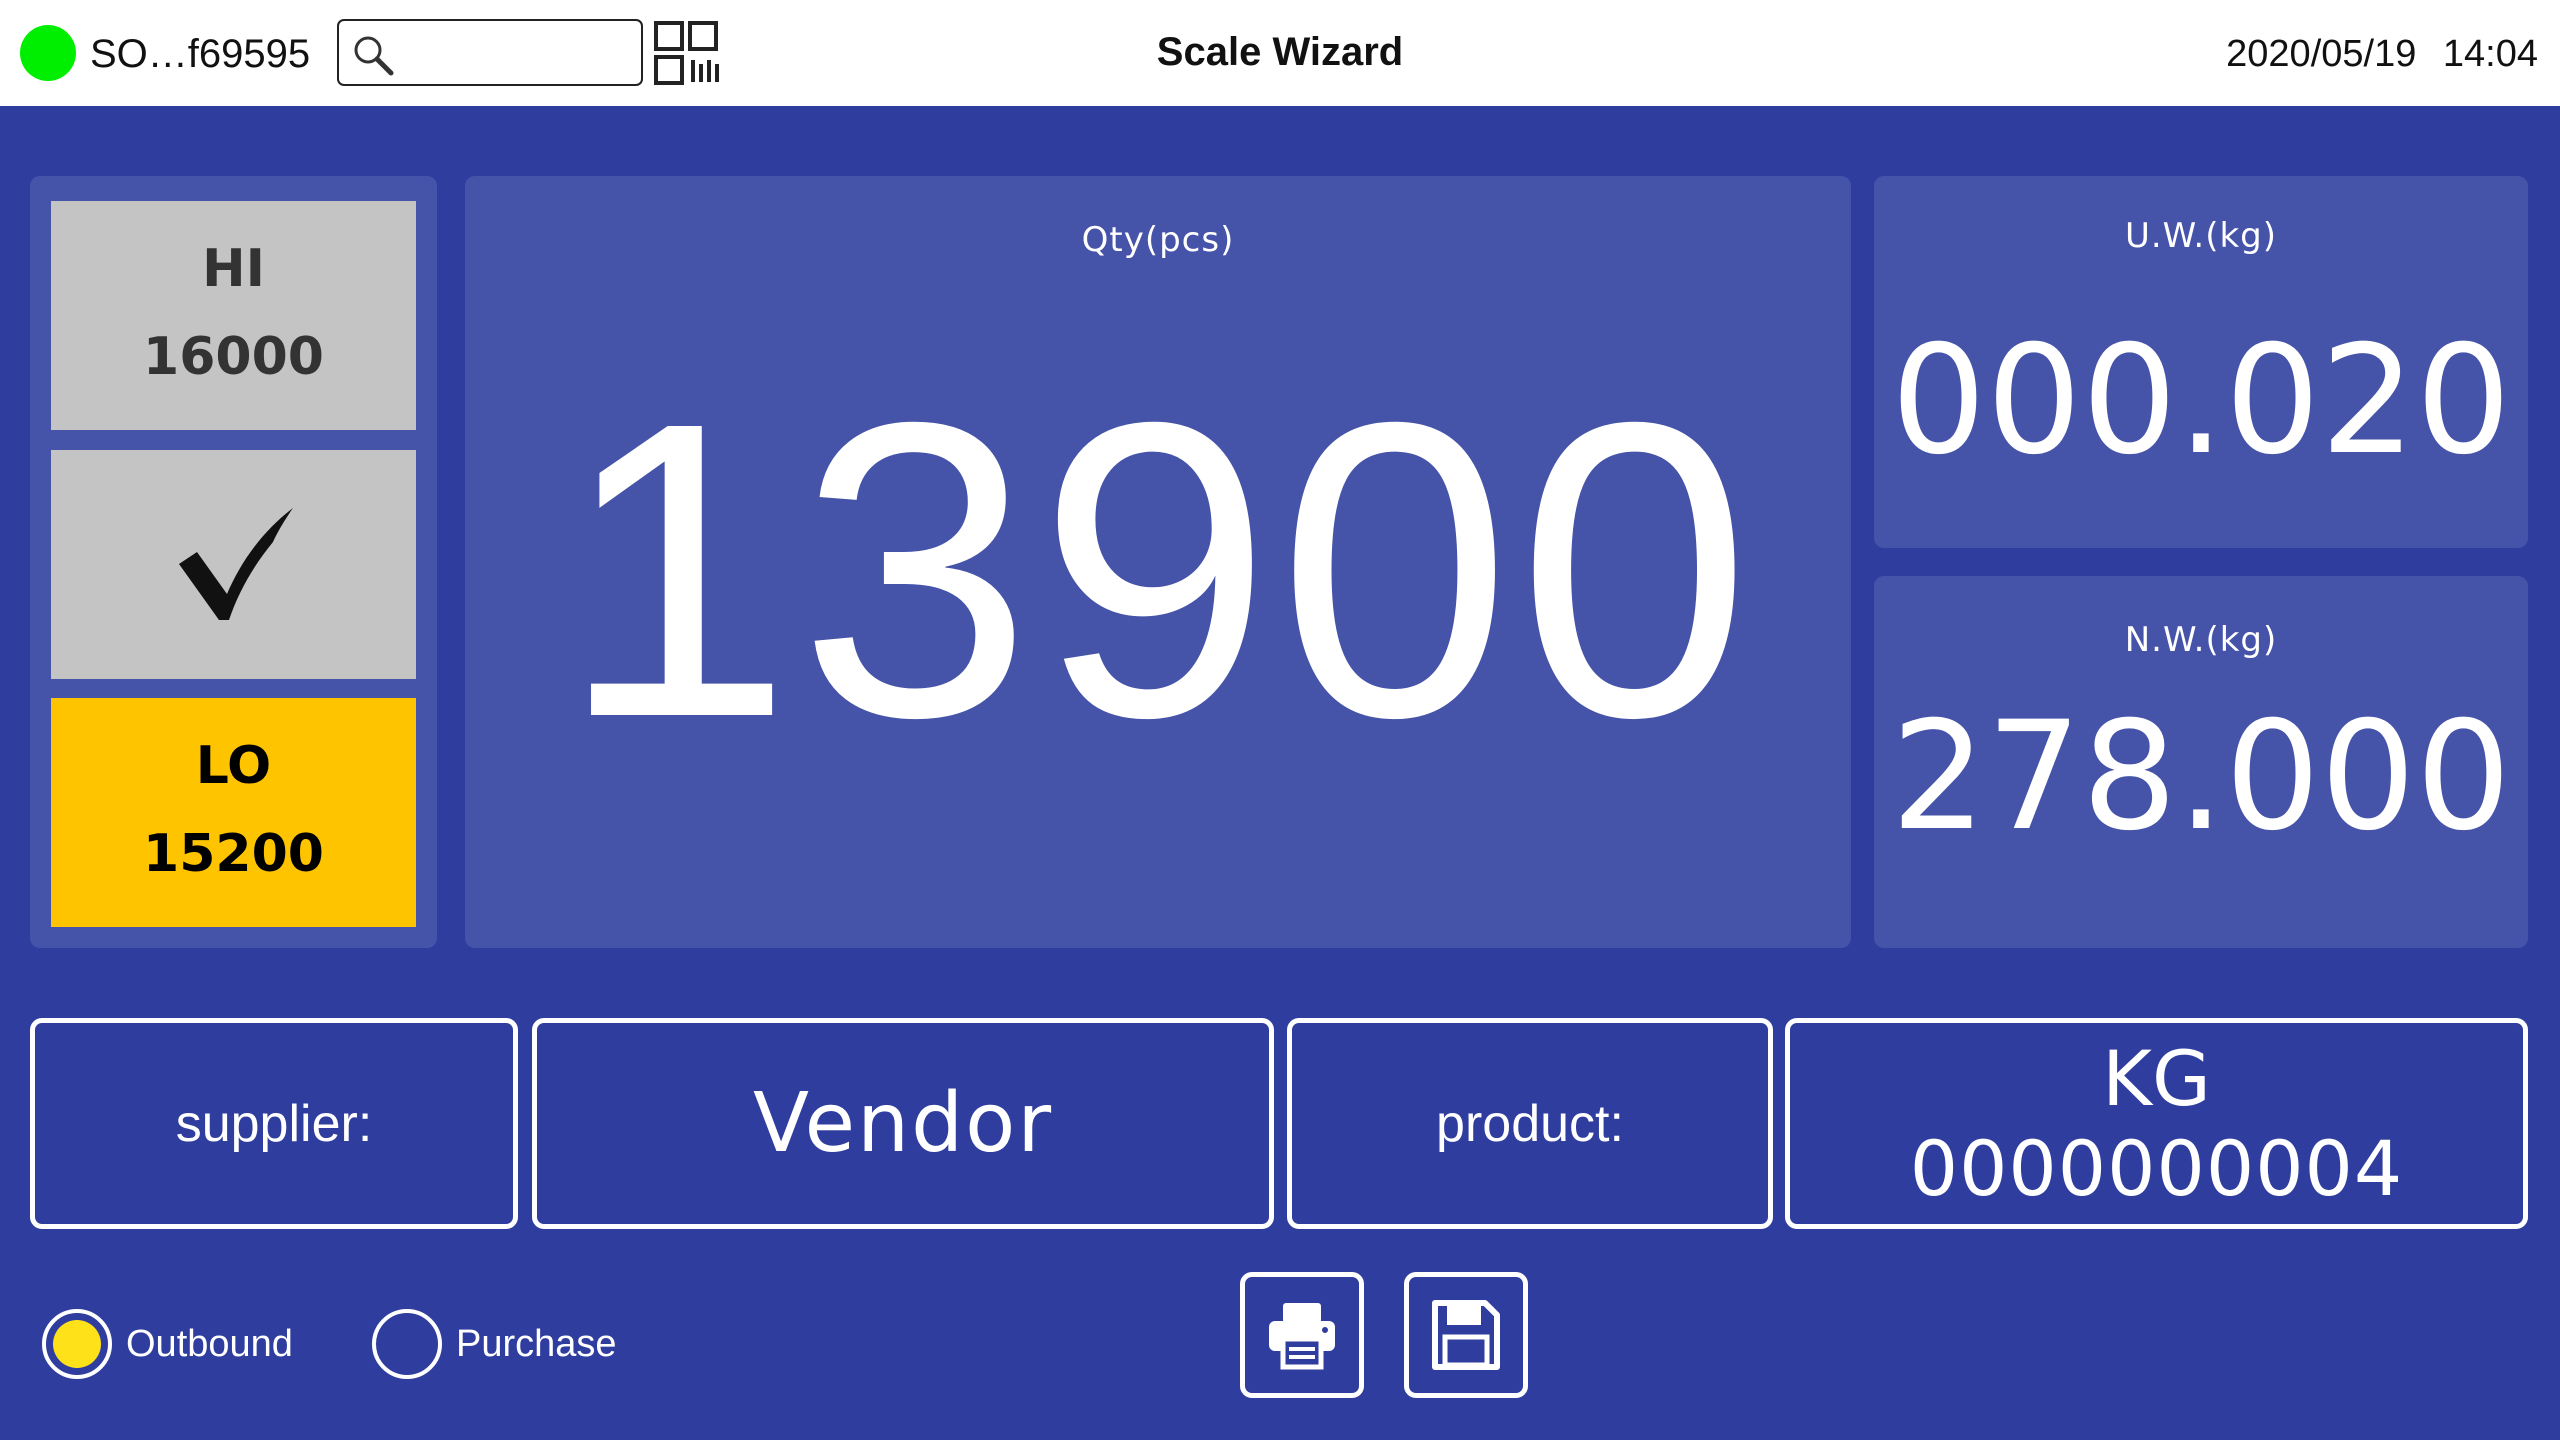  What do you see at coordinates (233, 315) in the screenshot?
I see `high-limit-box: HI 16000` at bounding box center [233, 315].